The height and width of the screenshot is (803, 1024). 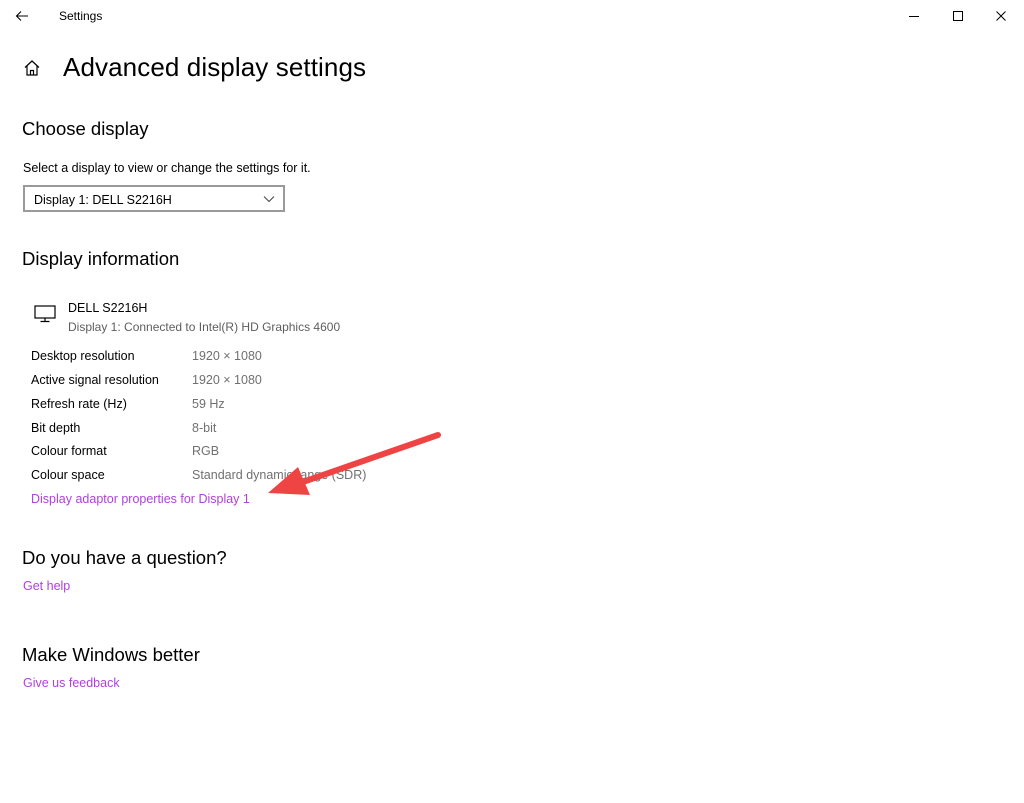 What do you see at coordinates (85, 128) in the screenshot?
I see `choose-display-heading: Choose display` at bounding box center [85, 128].